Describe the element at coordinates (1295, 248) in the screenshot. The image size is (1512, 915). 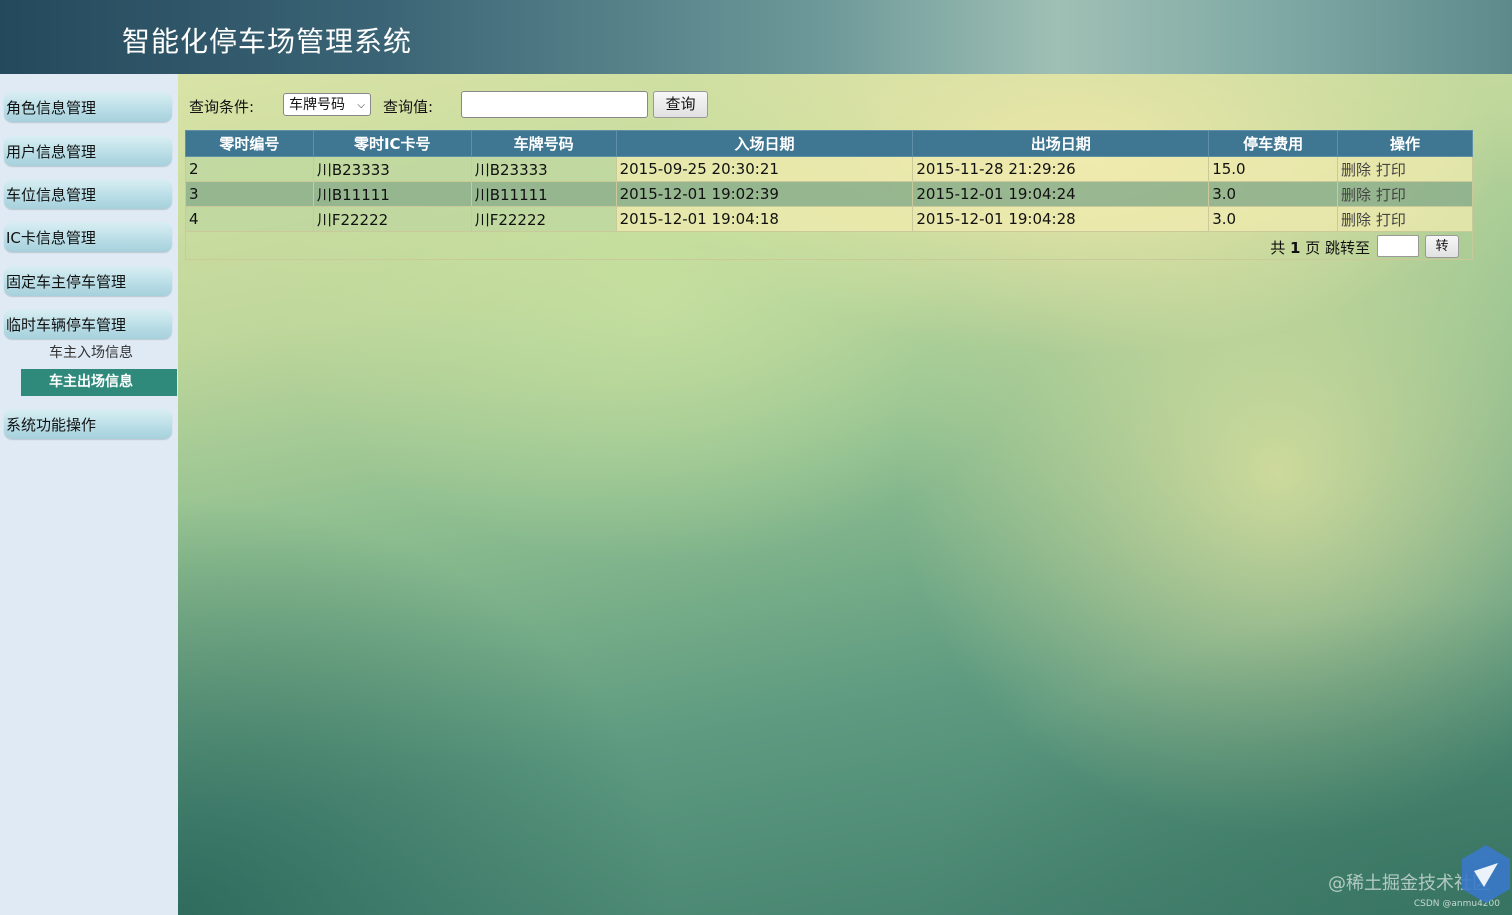
I see `total-pages: 1` at that location.